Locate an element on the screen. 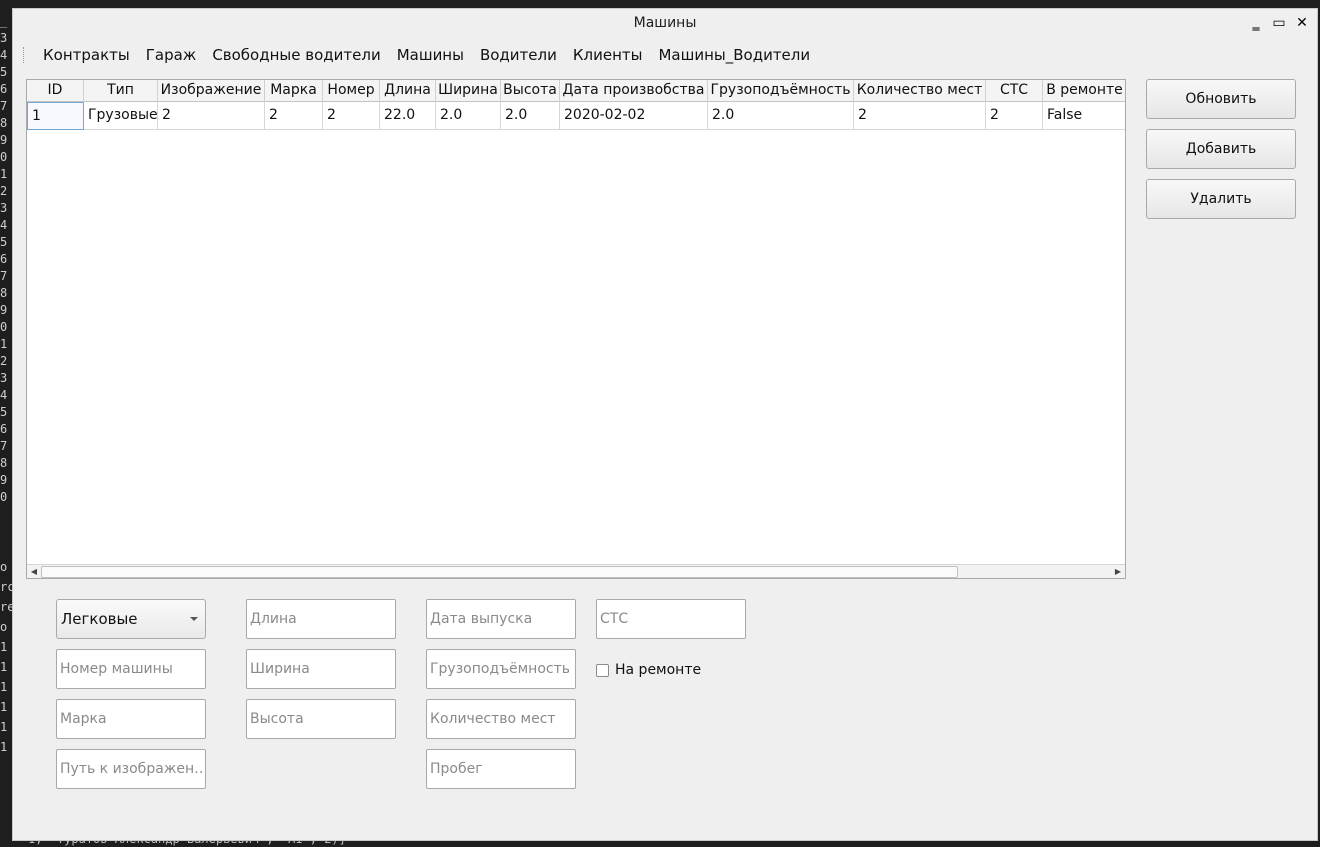 This screenshot has width=1320, height=847. column-header: Изображение is located at coordinates (211, 91).